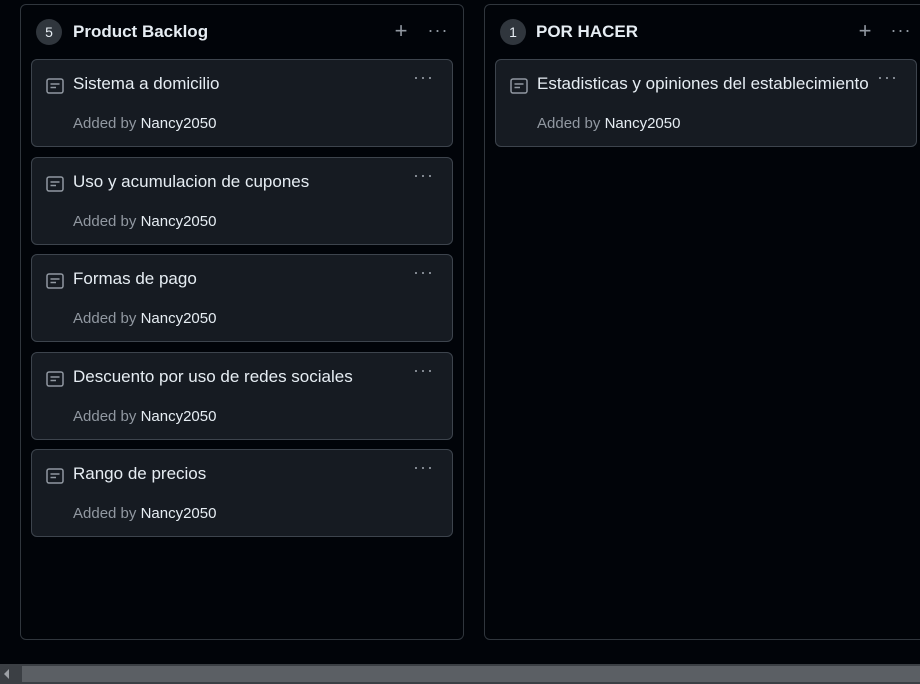 The width and height of the screenshot is (920, 684). What do you see at coordinates (242, 298) in the screenshot?
I see `card: Formas de pago Added by Nancy2050 ···` at bounding box center [242, 298].